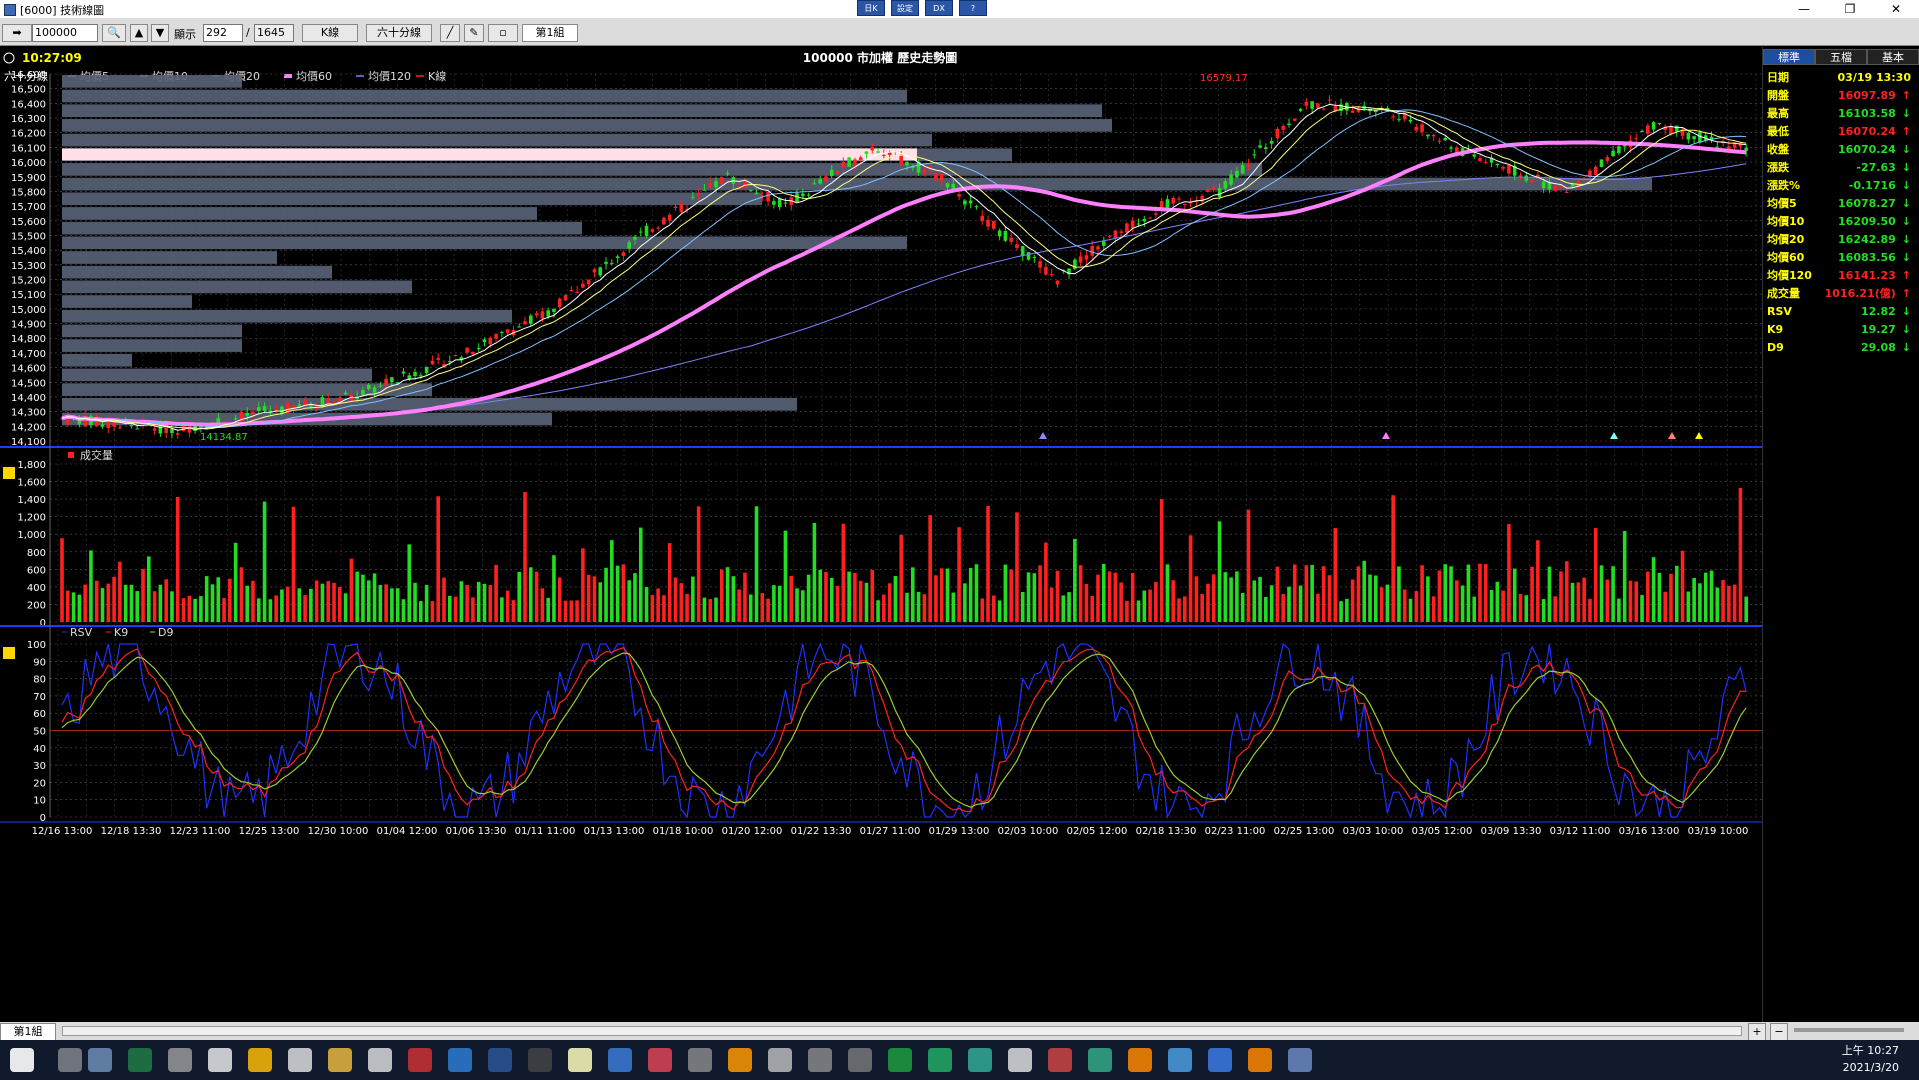 The width and height of the screenshot is (1919, 1080). I want to click on up-arrow-icon: ▲, so click(139, 33).